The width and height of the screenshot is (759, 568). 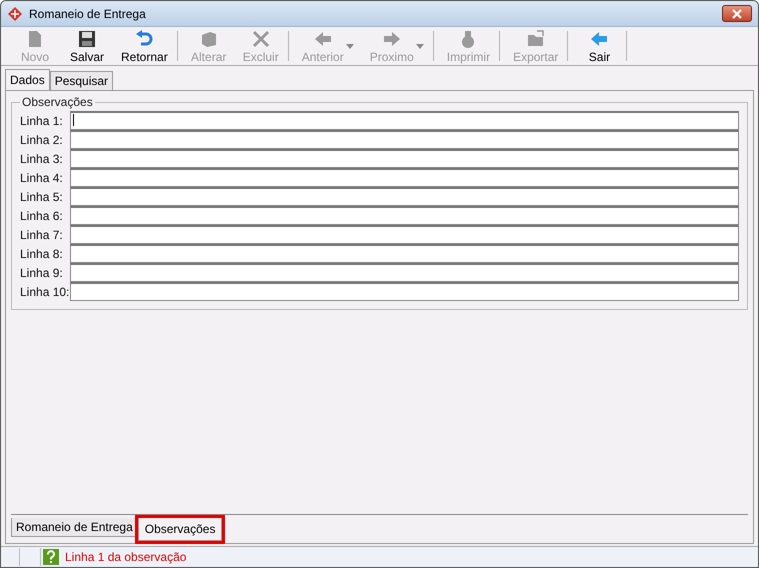 I want to click on open-folder-icon, so click(x=536, y=38).